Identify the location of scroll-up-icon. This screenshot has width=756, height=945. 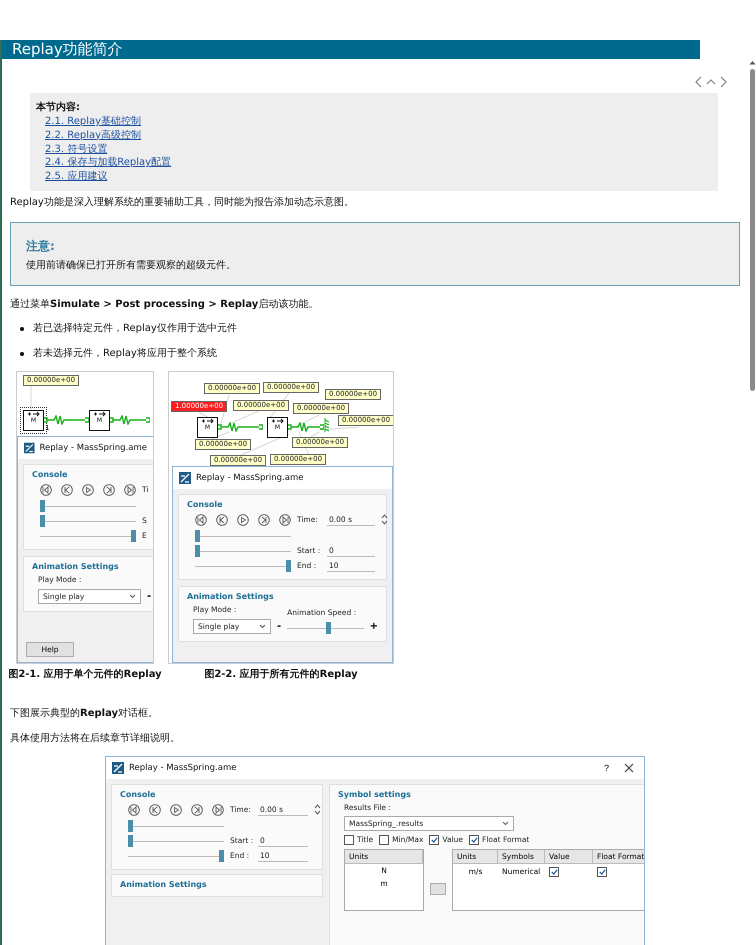
(752, 62).